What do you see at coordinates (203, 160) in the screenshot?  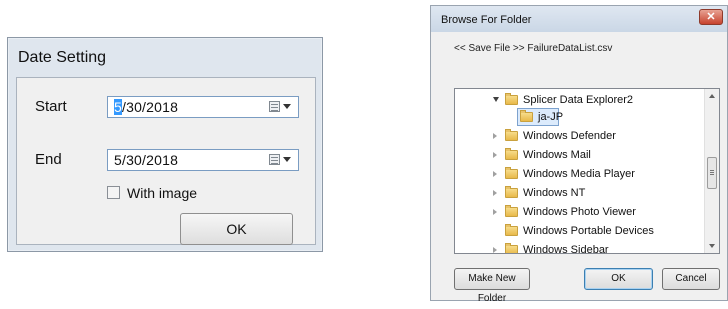 I see `end-date-picker: 5/30/2018` at bounding box center [203, 160].